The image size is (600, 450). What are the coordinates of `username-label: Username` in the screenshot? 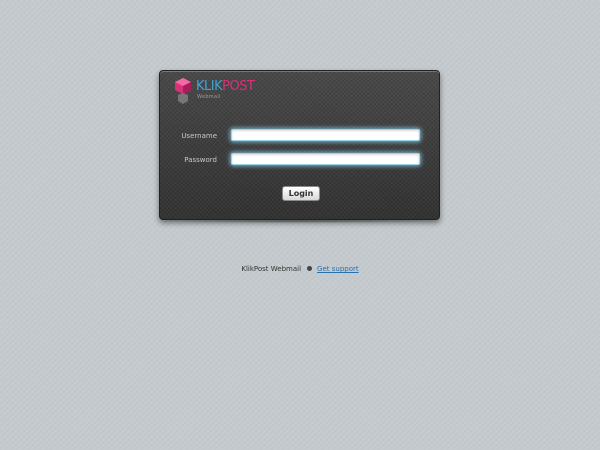 It's located at (199, 136).